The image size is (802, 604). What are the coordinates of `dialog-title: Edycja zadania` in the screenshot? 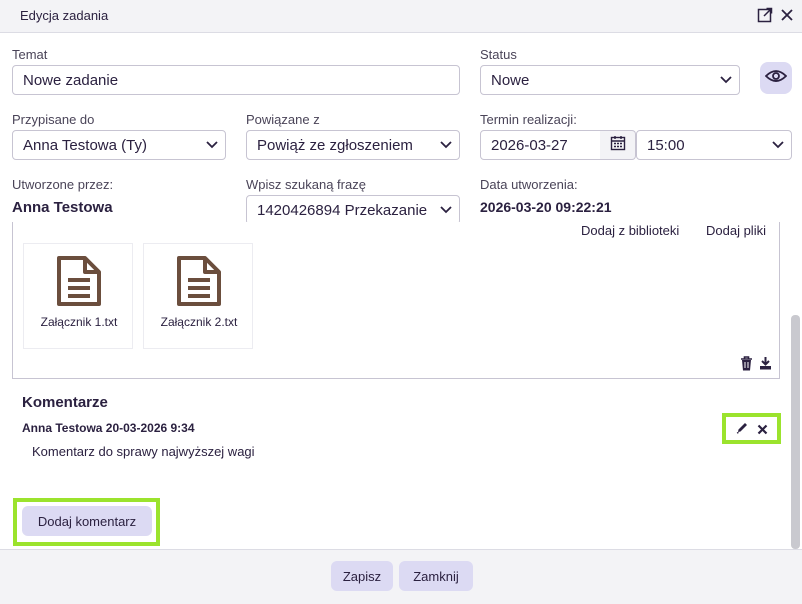 It's located at (64, 15).